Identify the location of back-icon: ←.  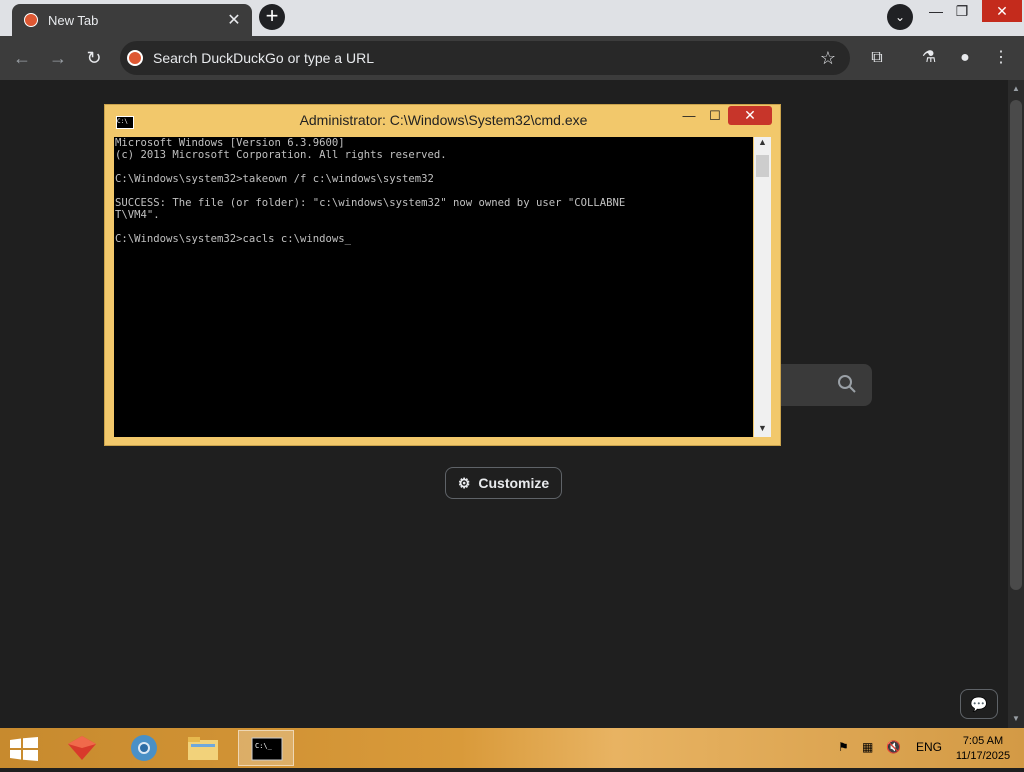
(22, 58).